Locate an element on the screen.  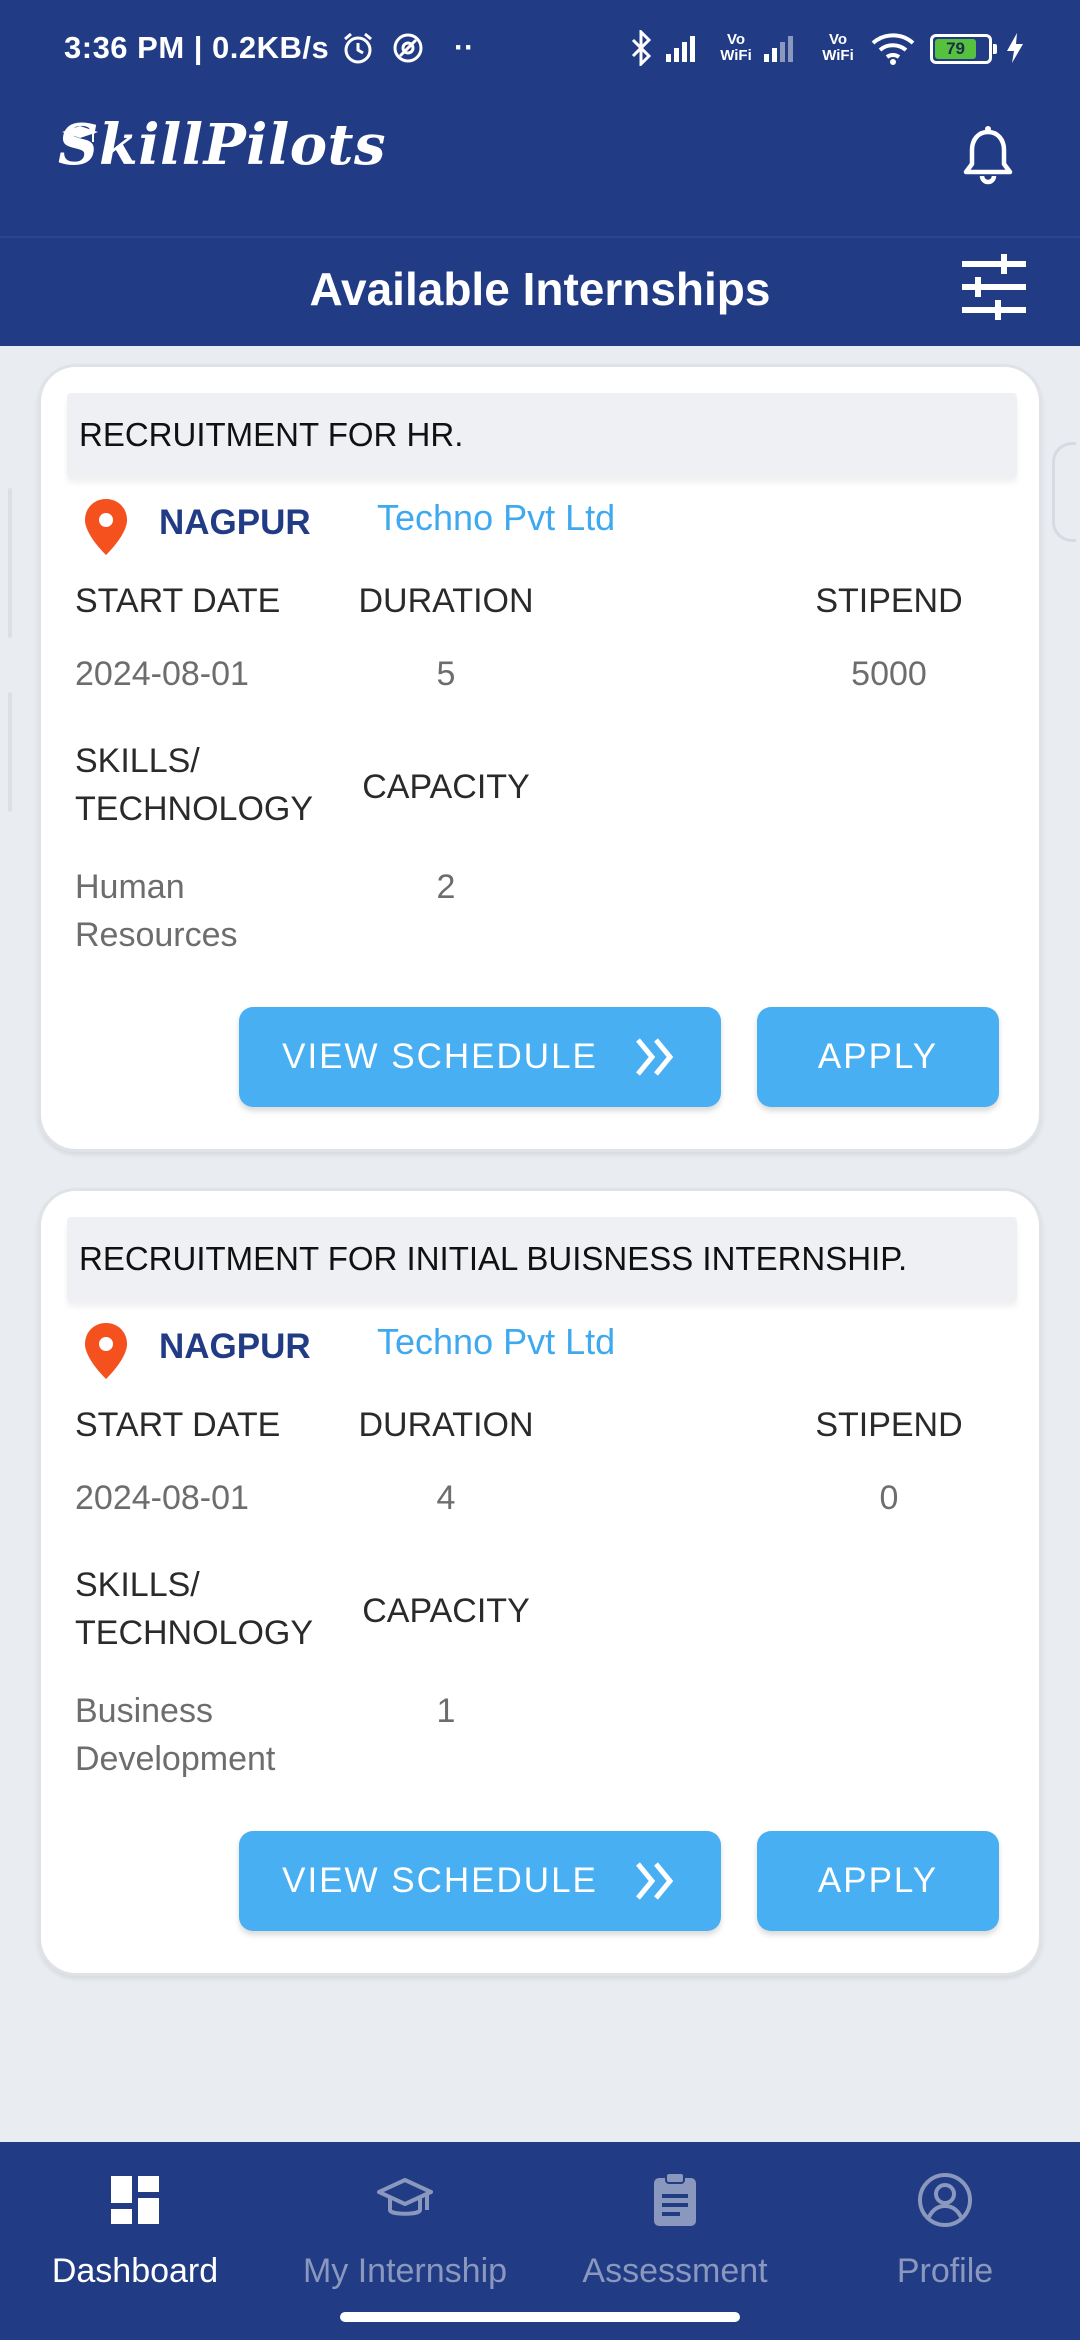
signal-1-icon is located at coordinates (684, 48).